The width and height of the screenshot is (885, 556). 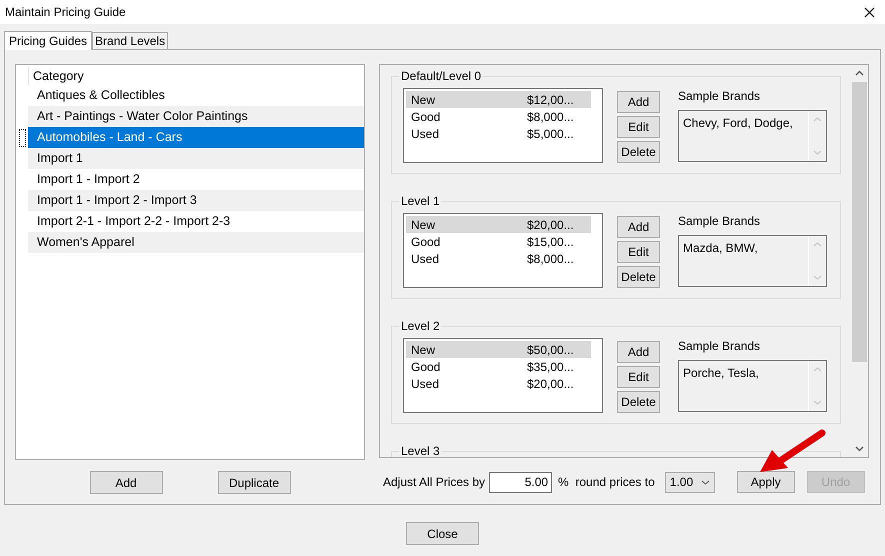 What do you see at coordinates (859, 449) in the screenshot?
I see `scroll-down-icon` at bounding box center [859, 449].